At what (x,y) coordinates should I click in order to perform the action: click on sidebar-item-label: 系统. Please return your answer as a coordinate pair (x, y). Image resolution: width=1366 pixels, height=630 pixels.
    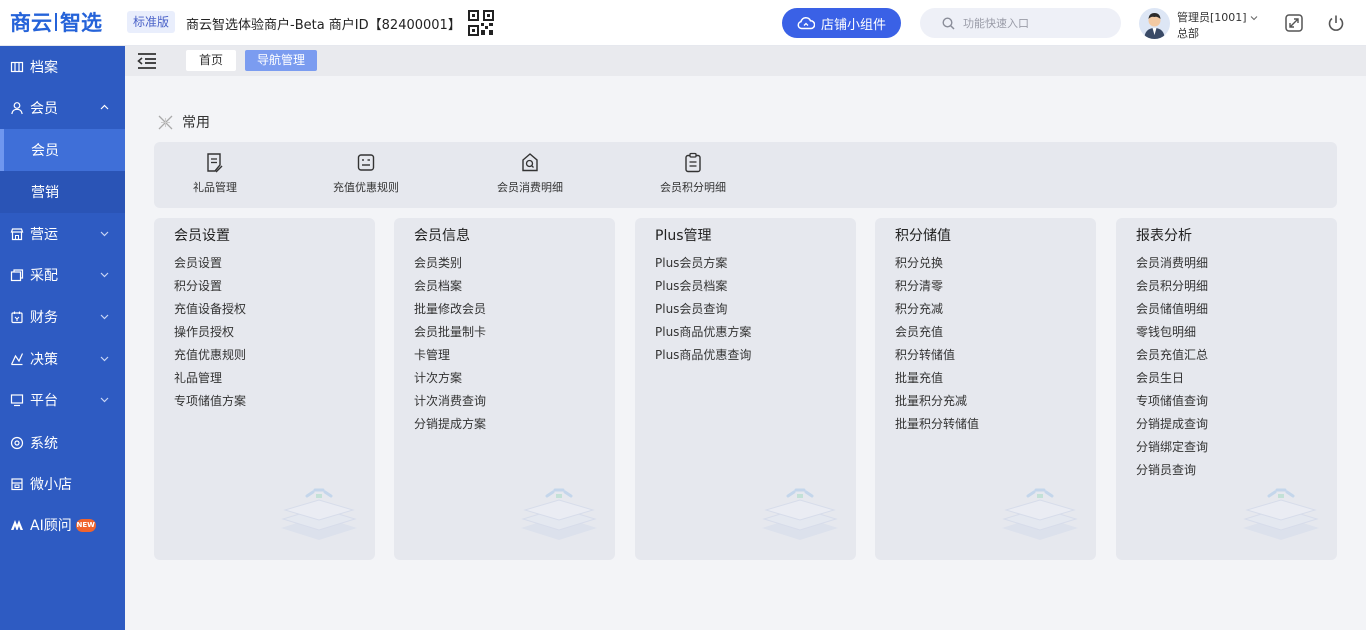
    Looking at the image, I should click on (44, 444).